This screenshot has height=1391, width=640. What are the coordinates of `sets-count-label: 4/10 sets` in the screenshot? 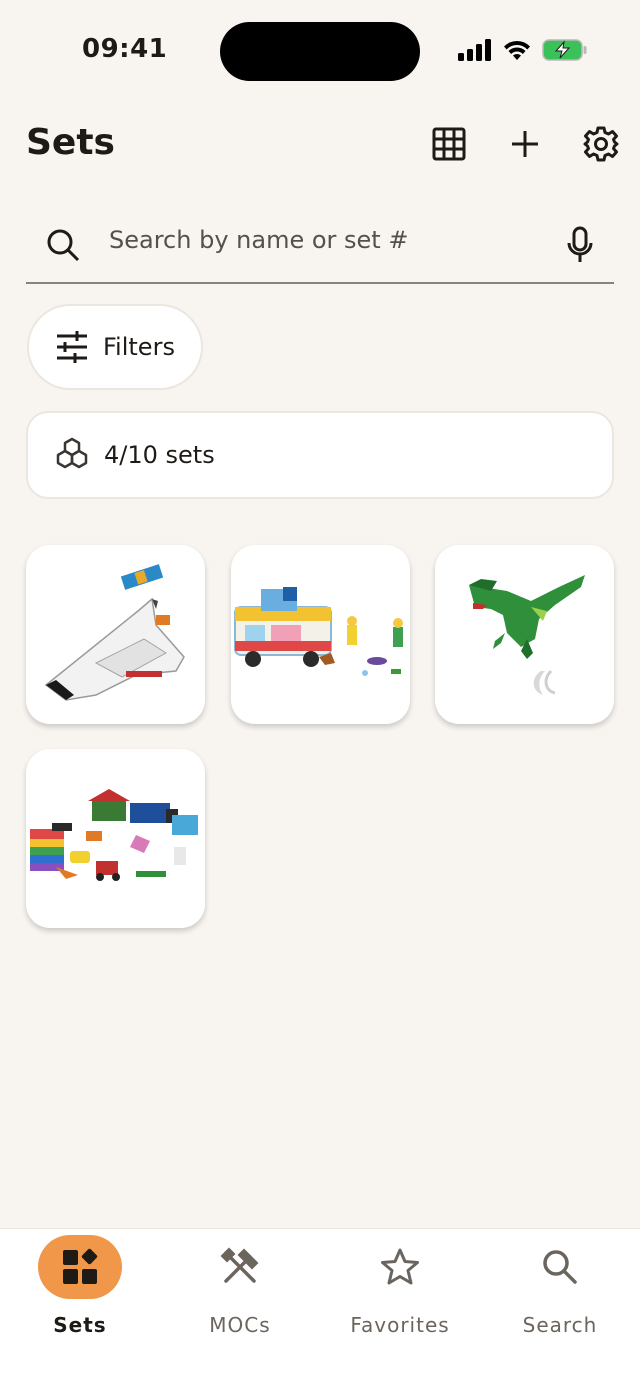 It's located at (159, 455).